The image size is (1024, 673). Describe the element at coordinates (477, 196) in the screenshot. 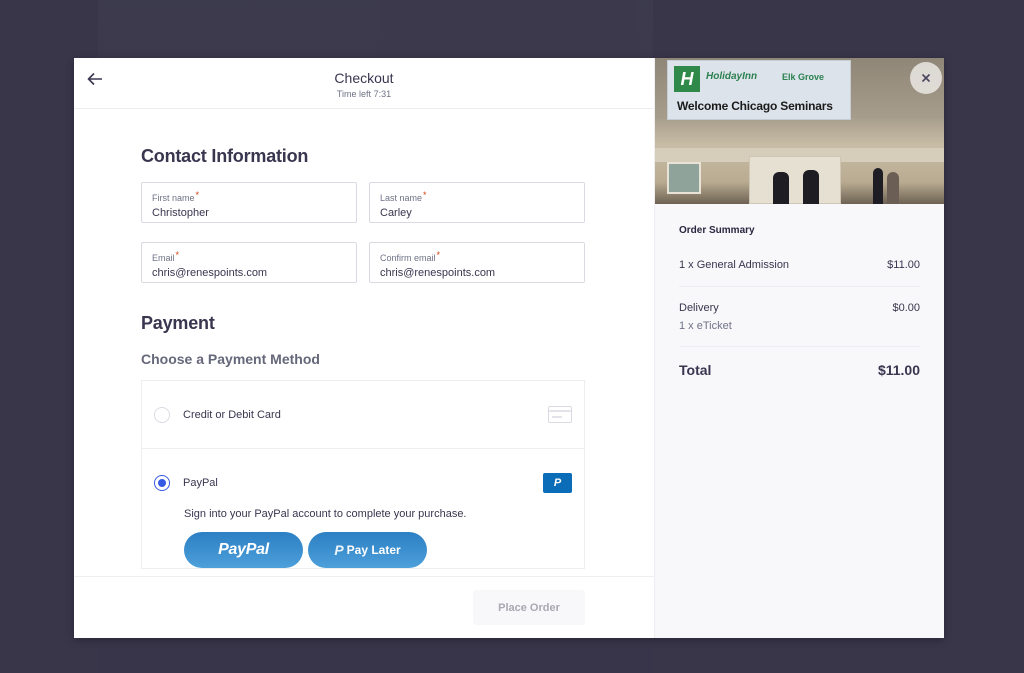

I see `last-name-label: Last name*` at that location.